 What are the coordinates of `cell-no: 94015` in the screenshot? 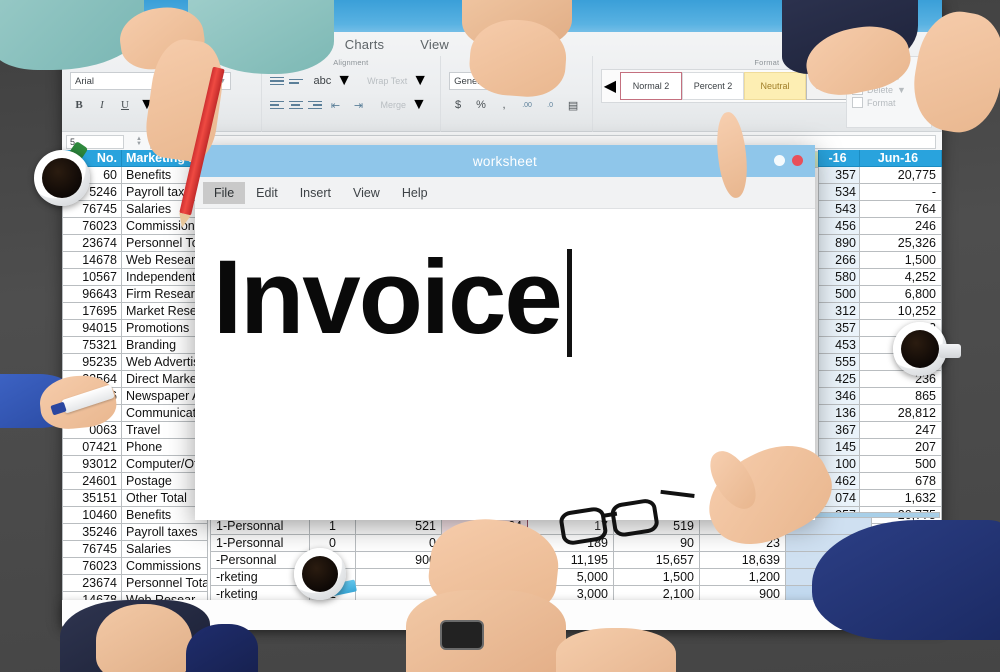 It's located at (92, 328).